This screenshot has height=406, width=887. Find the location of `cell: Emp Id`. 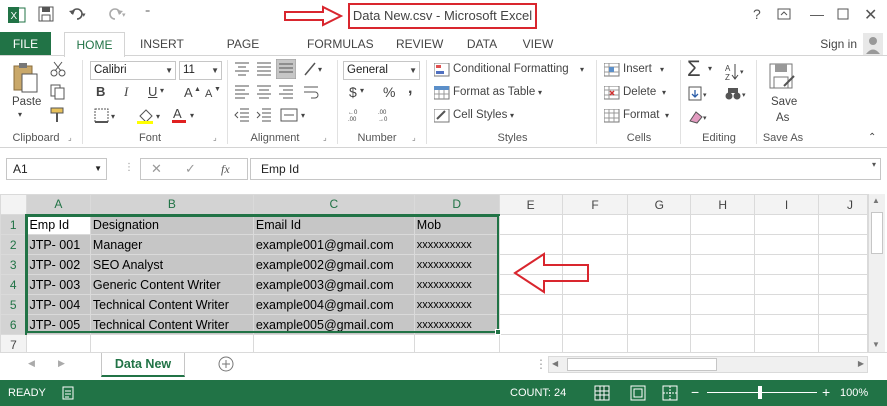

cell: Emp Id is located at coordinates (58, 224).